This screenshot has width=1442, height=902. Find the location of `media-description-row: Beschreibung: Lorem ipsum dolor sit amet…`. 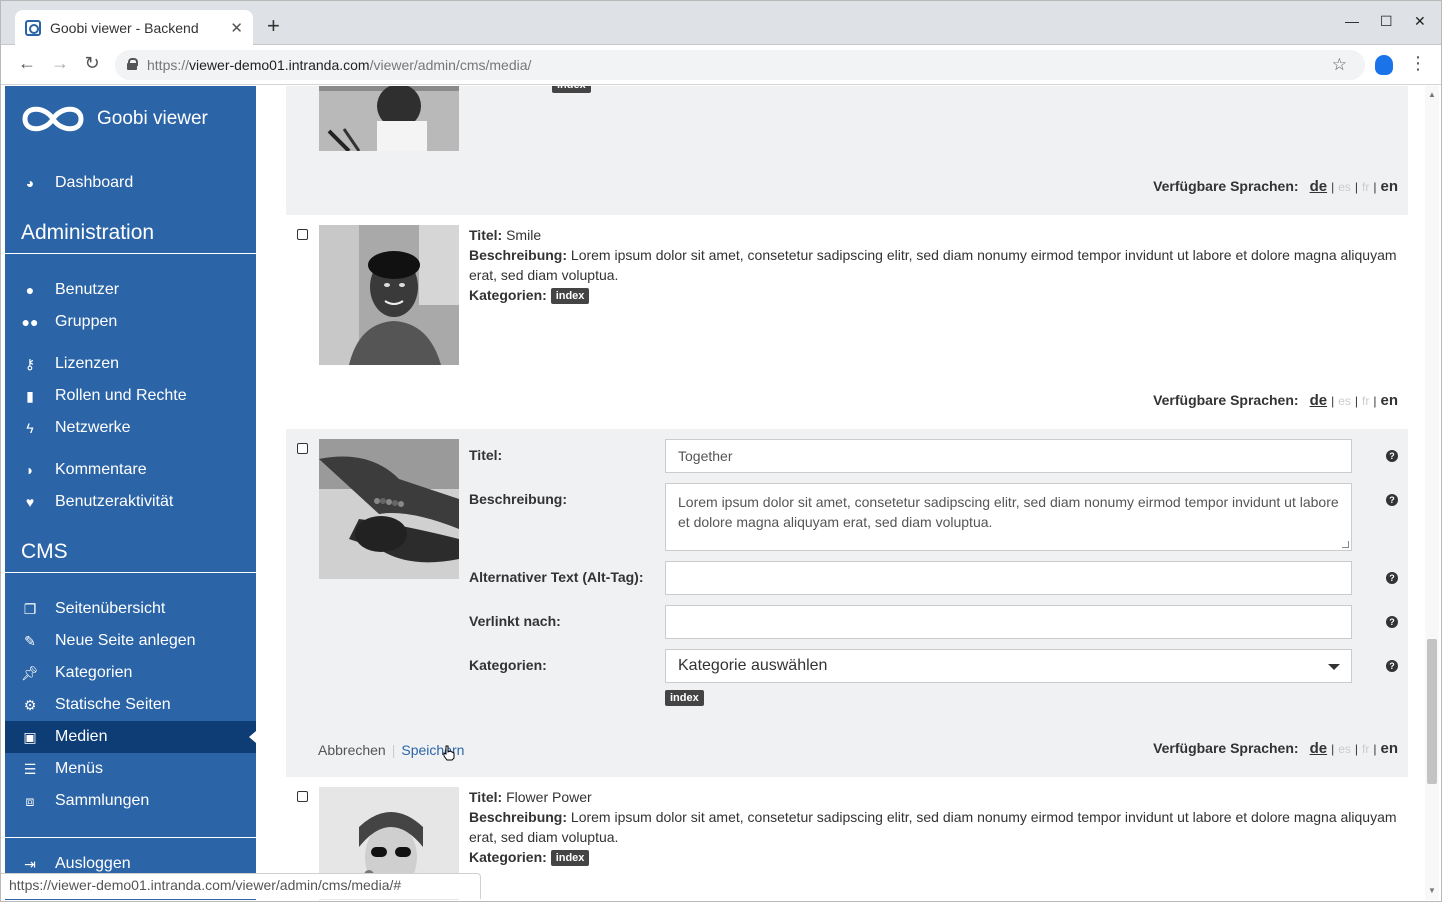

media-description-row: Beschreibung: Lorem ipsum dolor sit amet… is located at coordinates (933, 827).